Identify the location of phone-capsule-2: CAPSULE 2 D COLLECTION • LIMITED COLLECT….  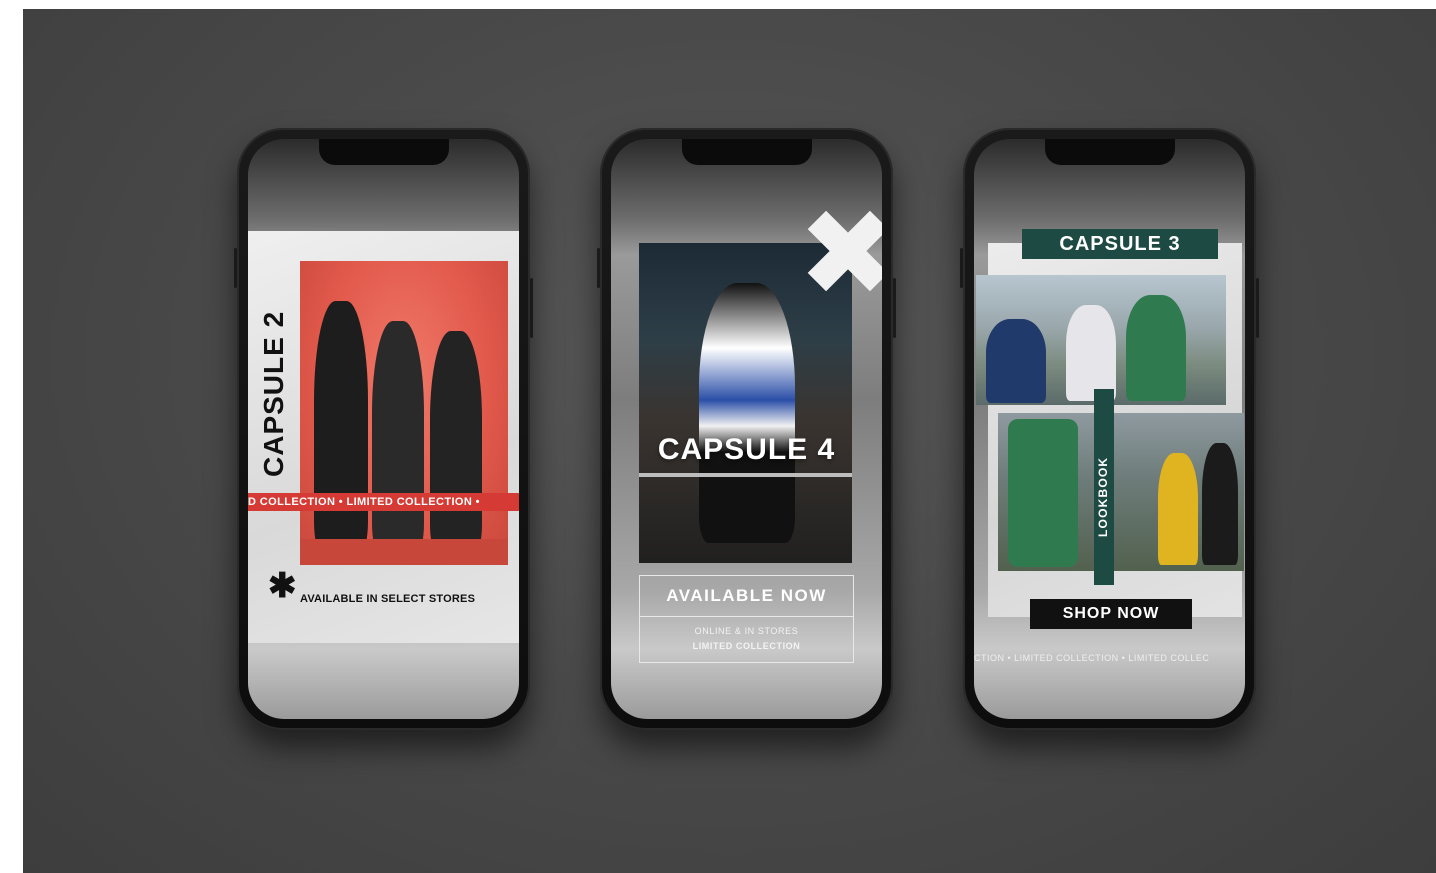
(383, 429).